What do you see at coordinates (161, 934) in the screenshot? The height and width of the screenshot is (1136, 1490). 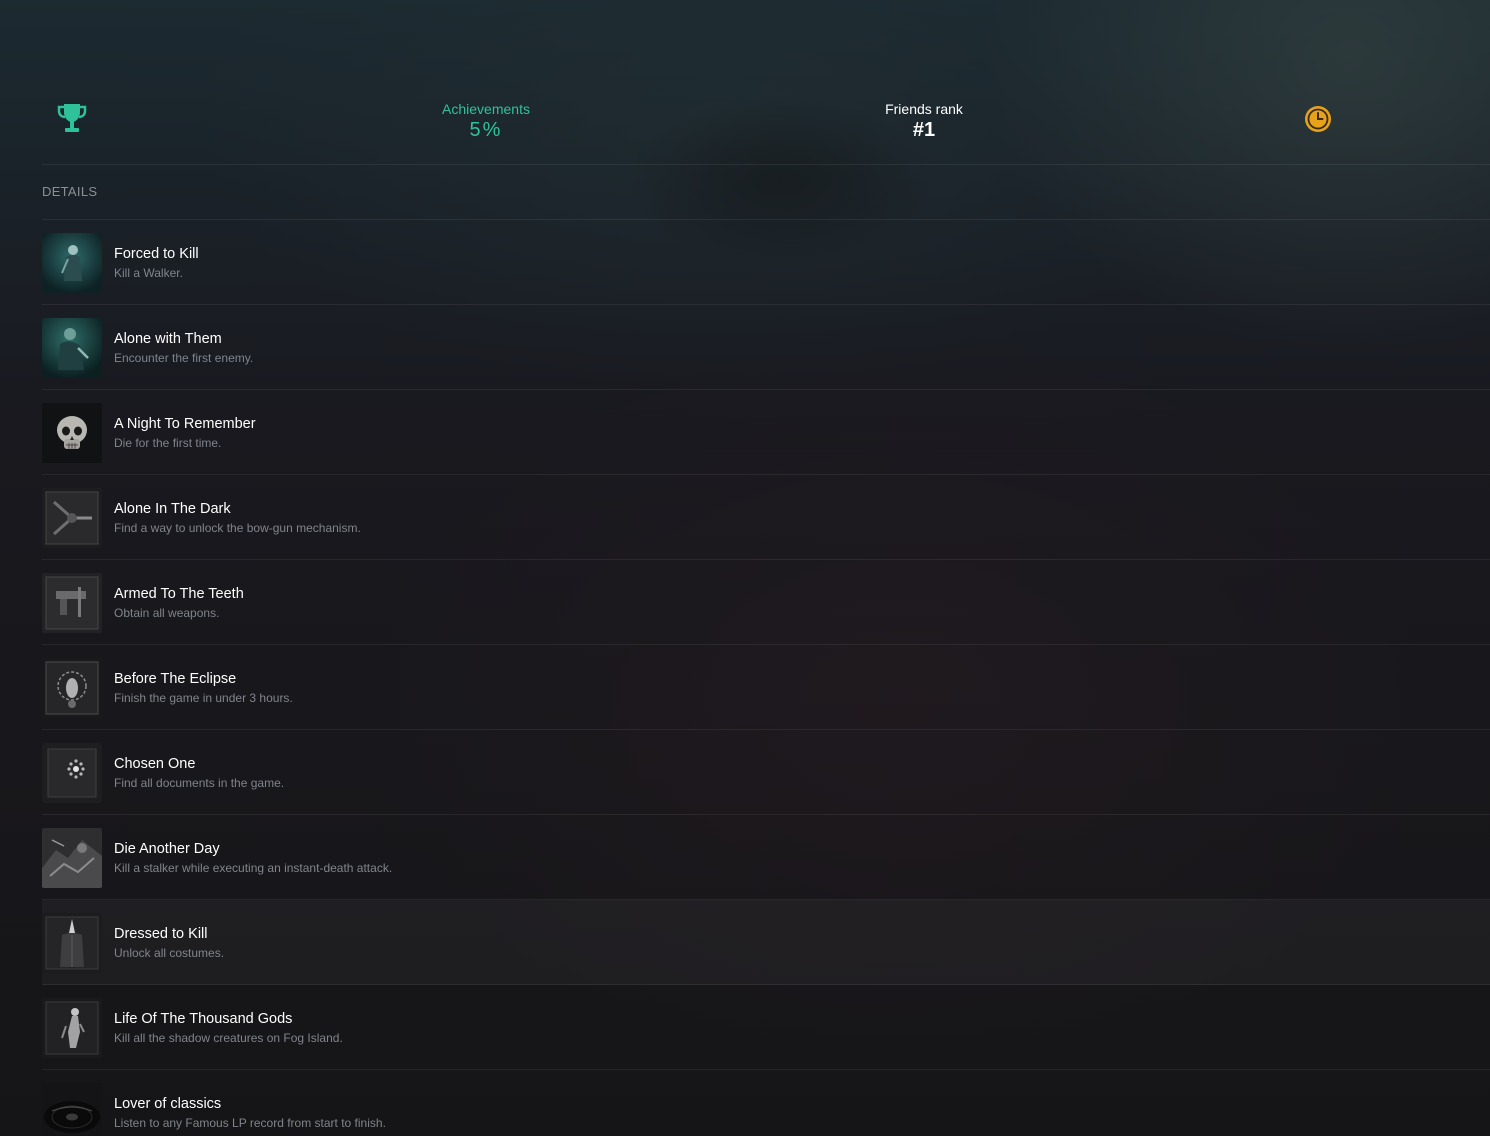 I see `achievement-title: Dressed to Kill` at bounding box center [161, 934].